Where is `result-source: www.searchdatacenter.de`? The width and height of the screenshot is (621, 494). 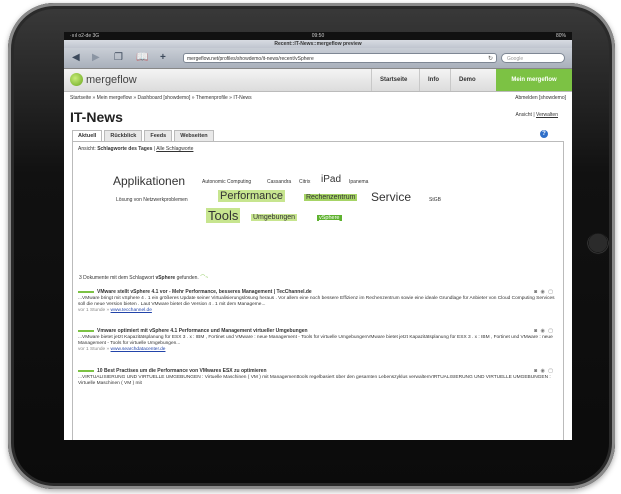
result-source: www.searchdatacenter.de is located at coordinates (138, 349).